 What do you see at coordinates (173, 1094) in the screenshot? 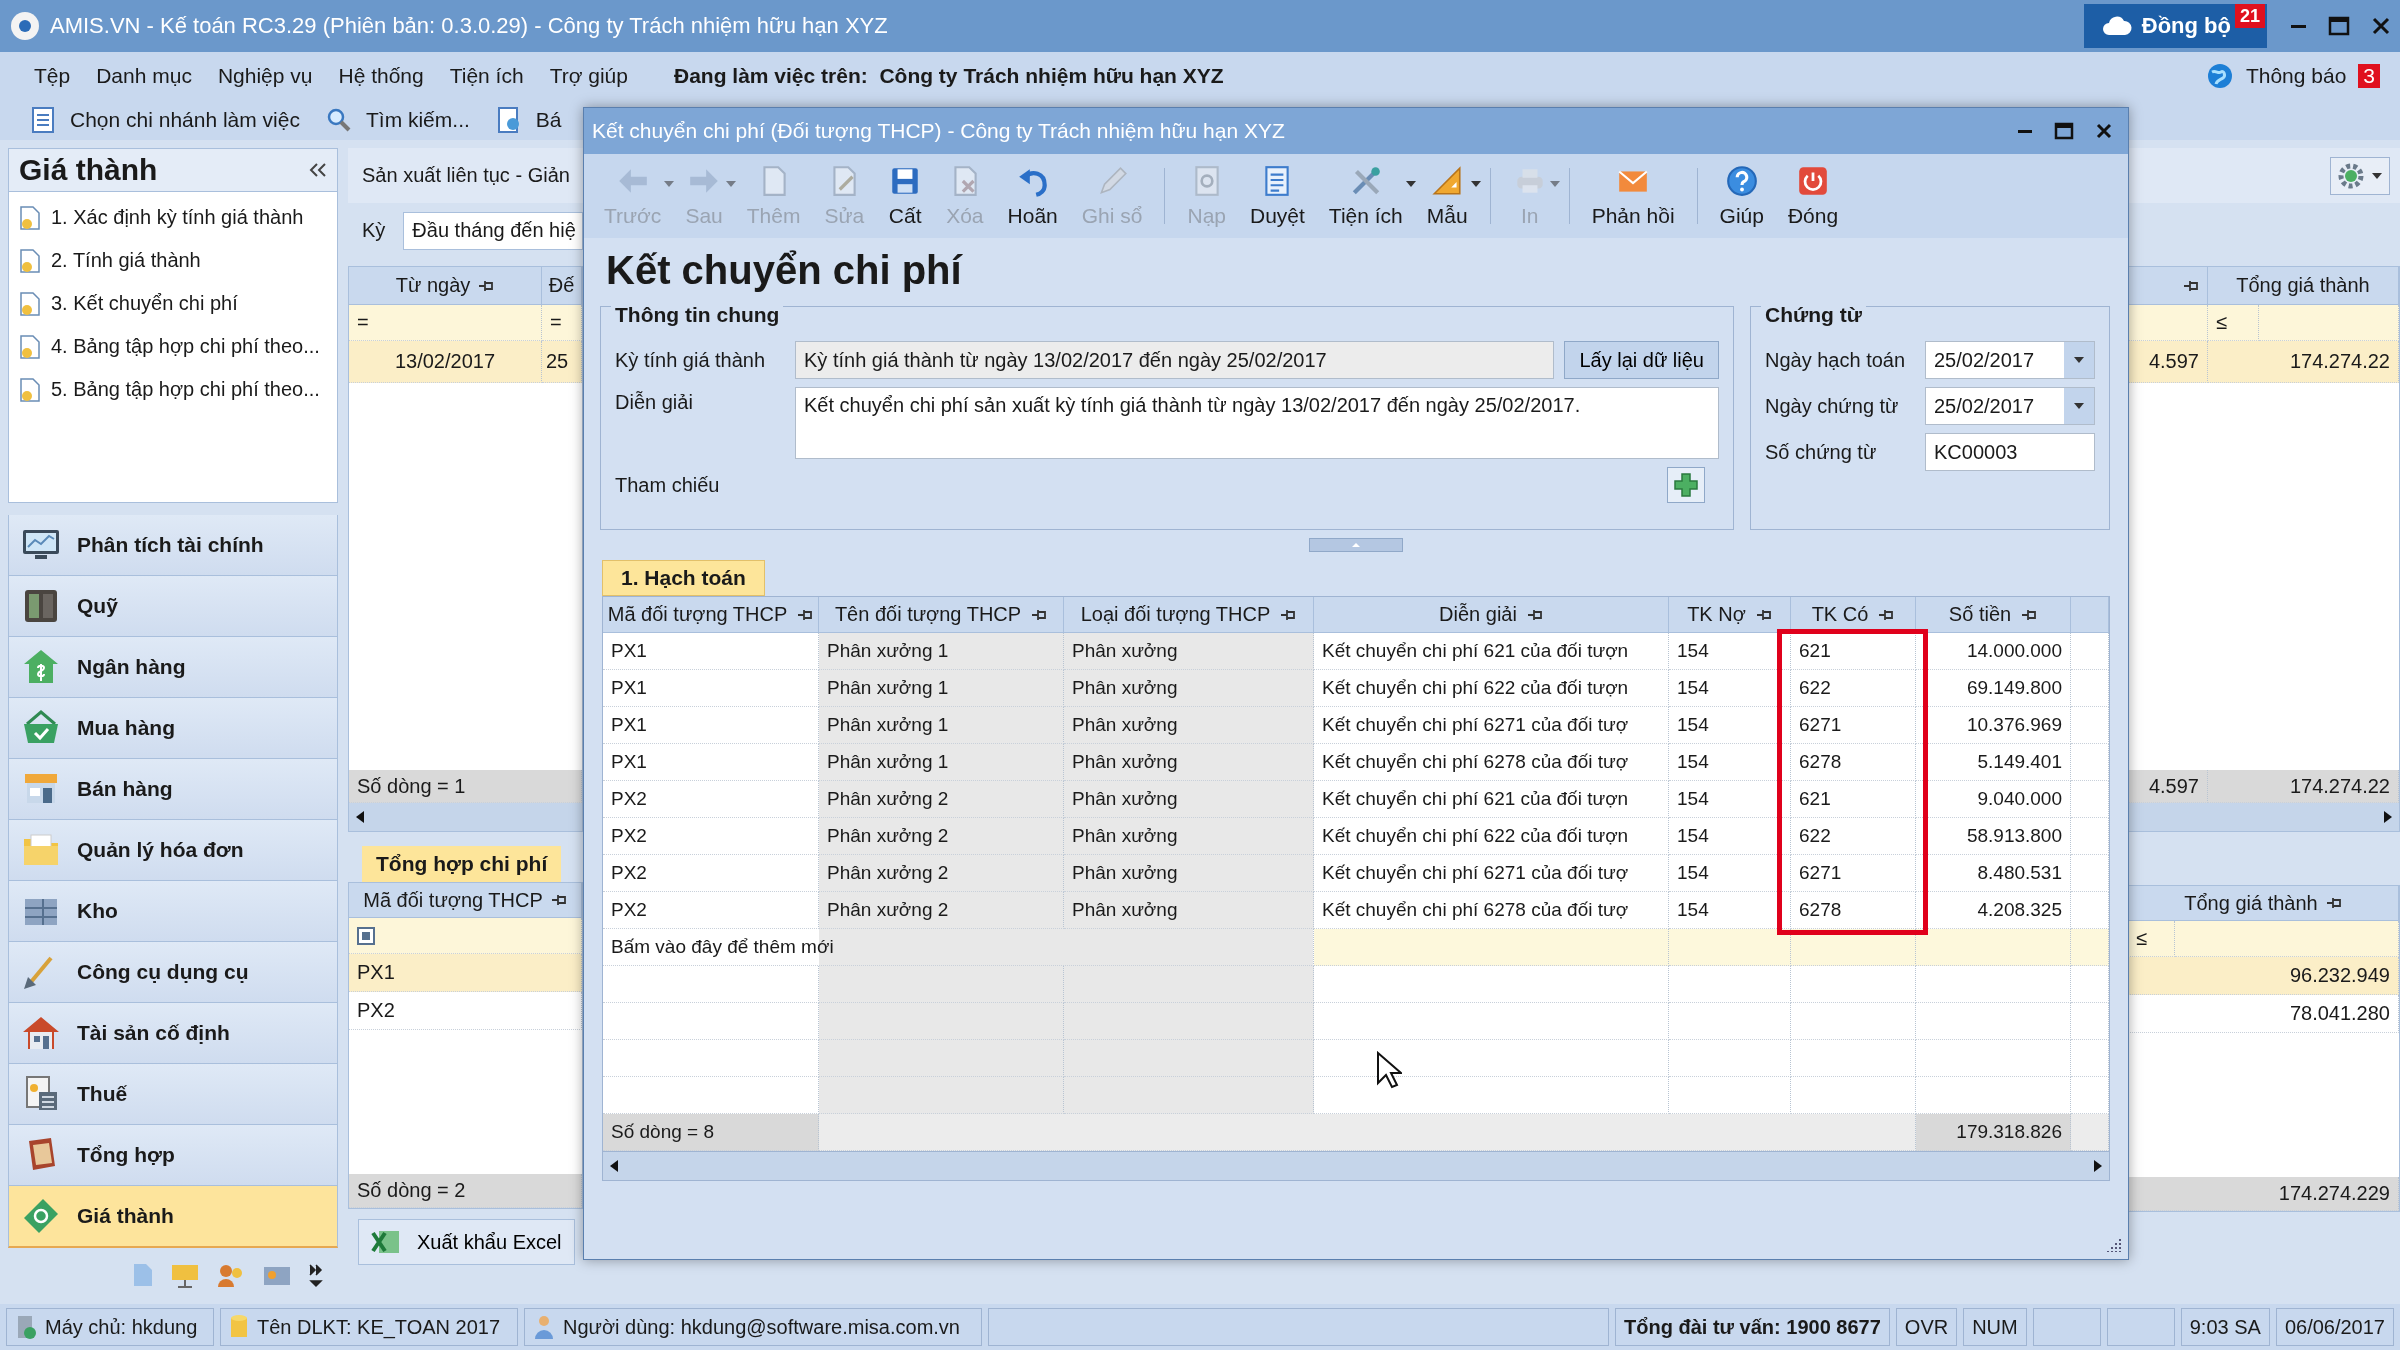
I see `module-button: Thuế` at bounding box center [173, 1094].